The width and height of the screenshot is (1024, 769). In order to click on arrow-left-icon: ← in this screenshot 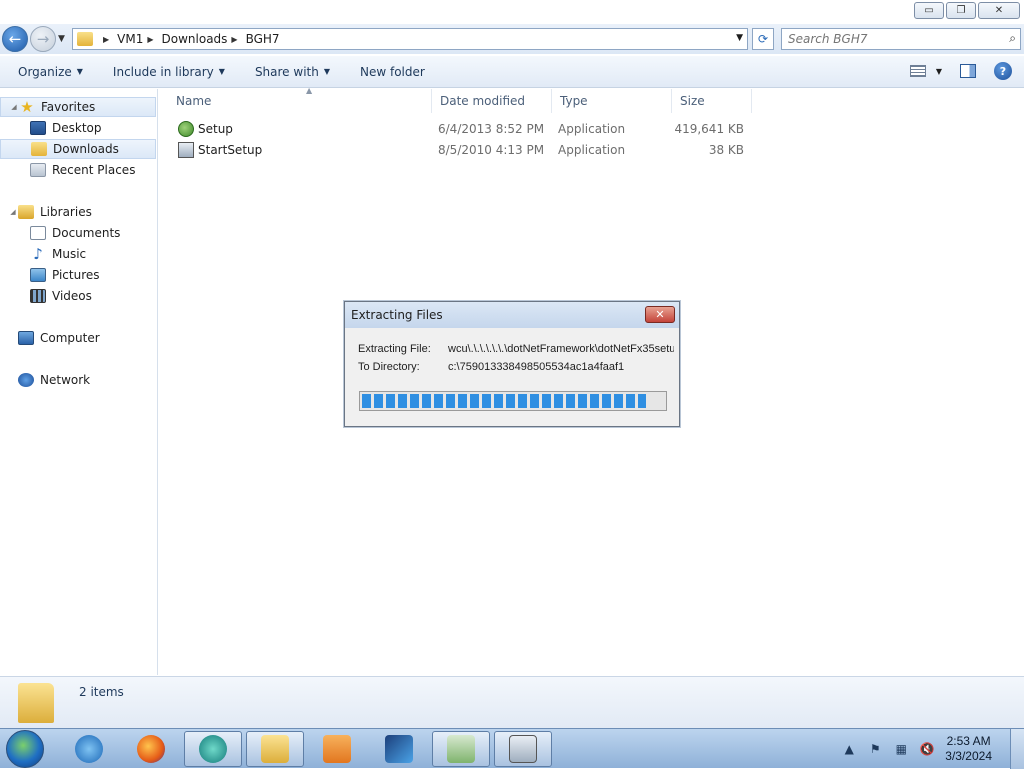, I will do `click(15, 39)`.